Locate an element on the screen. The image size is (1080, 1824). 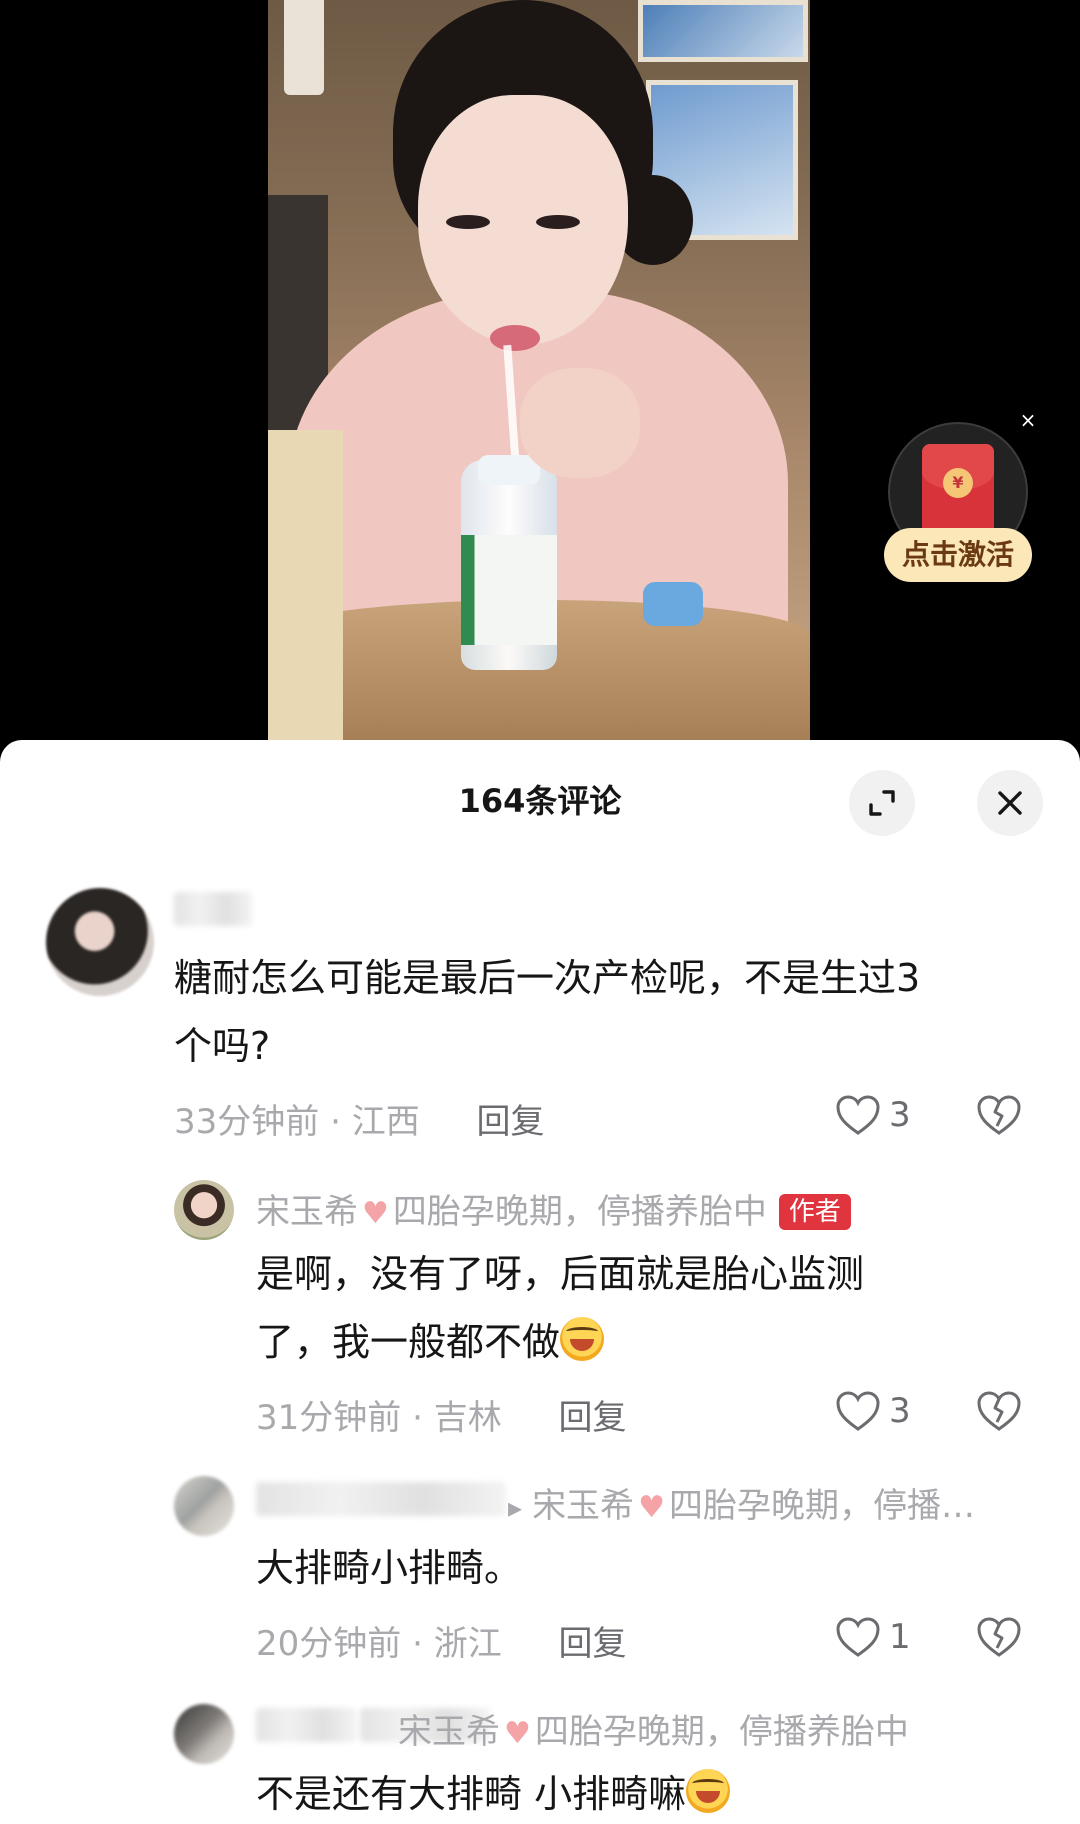
reply-arrow-icon: ▸ is located at coordinates (515, 1507).